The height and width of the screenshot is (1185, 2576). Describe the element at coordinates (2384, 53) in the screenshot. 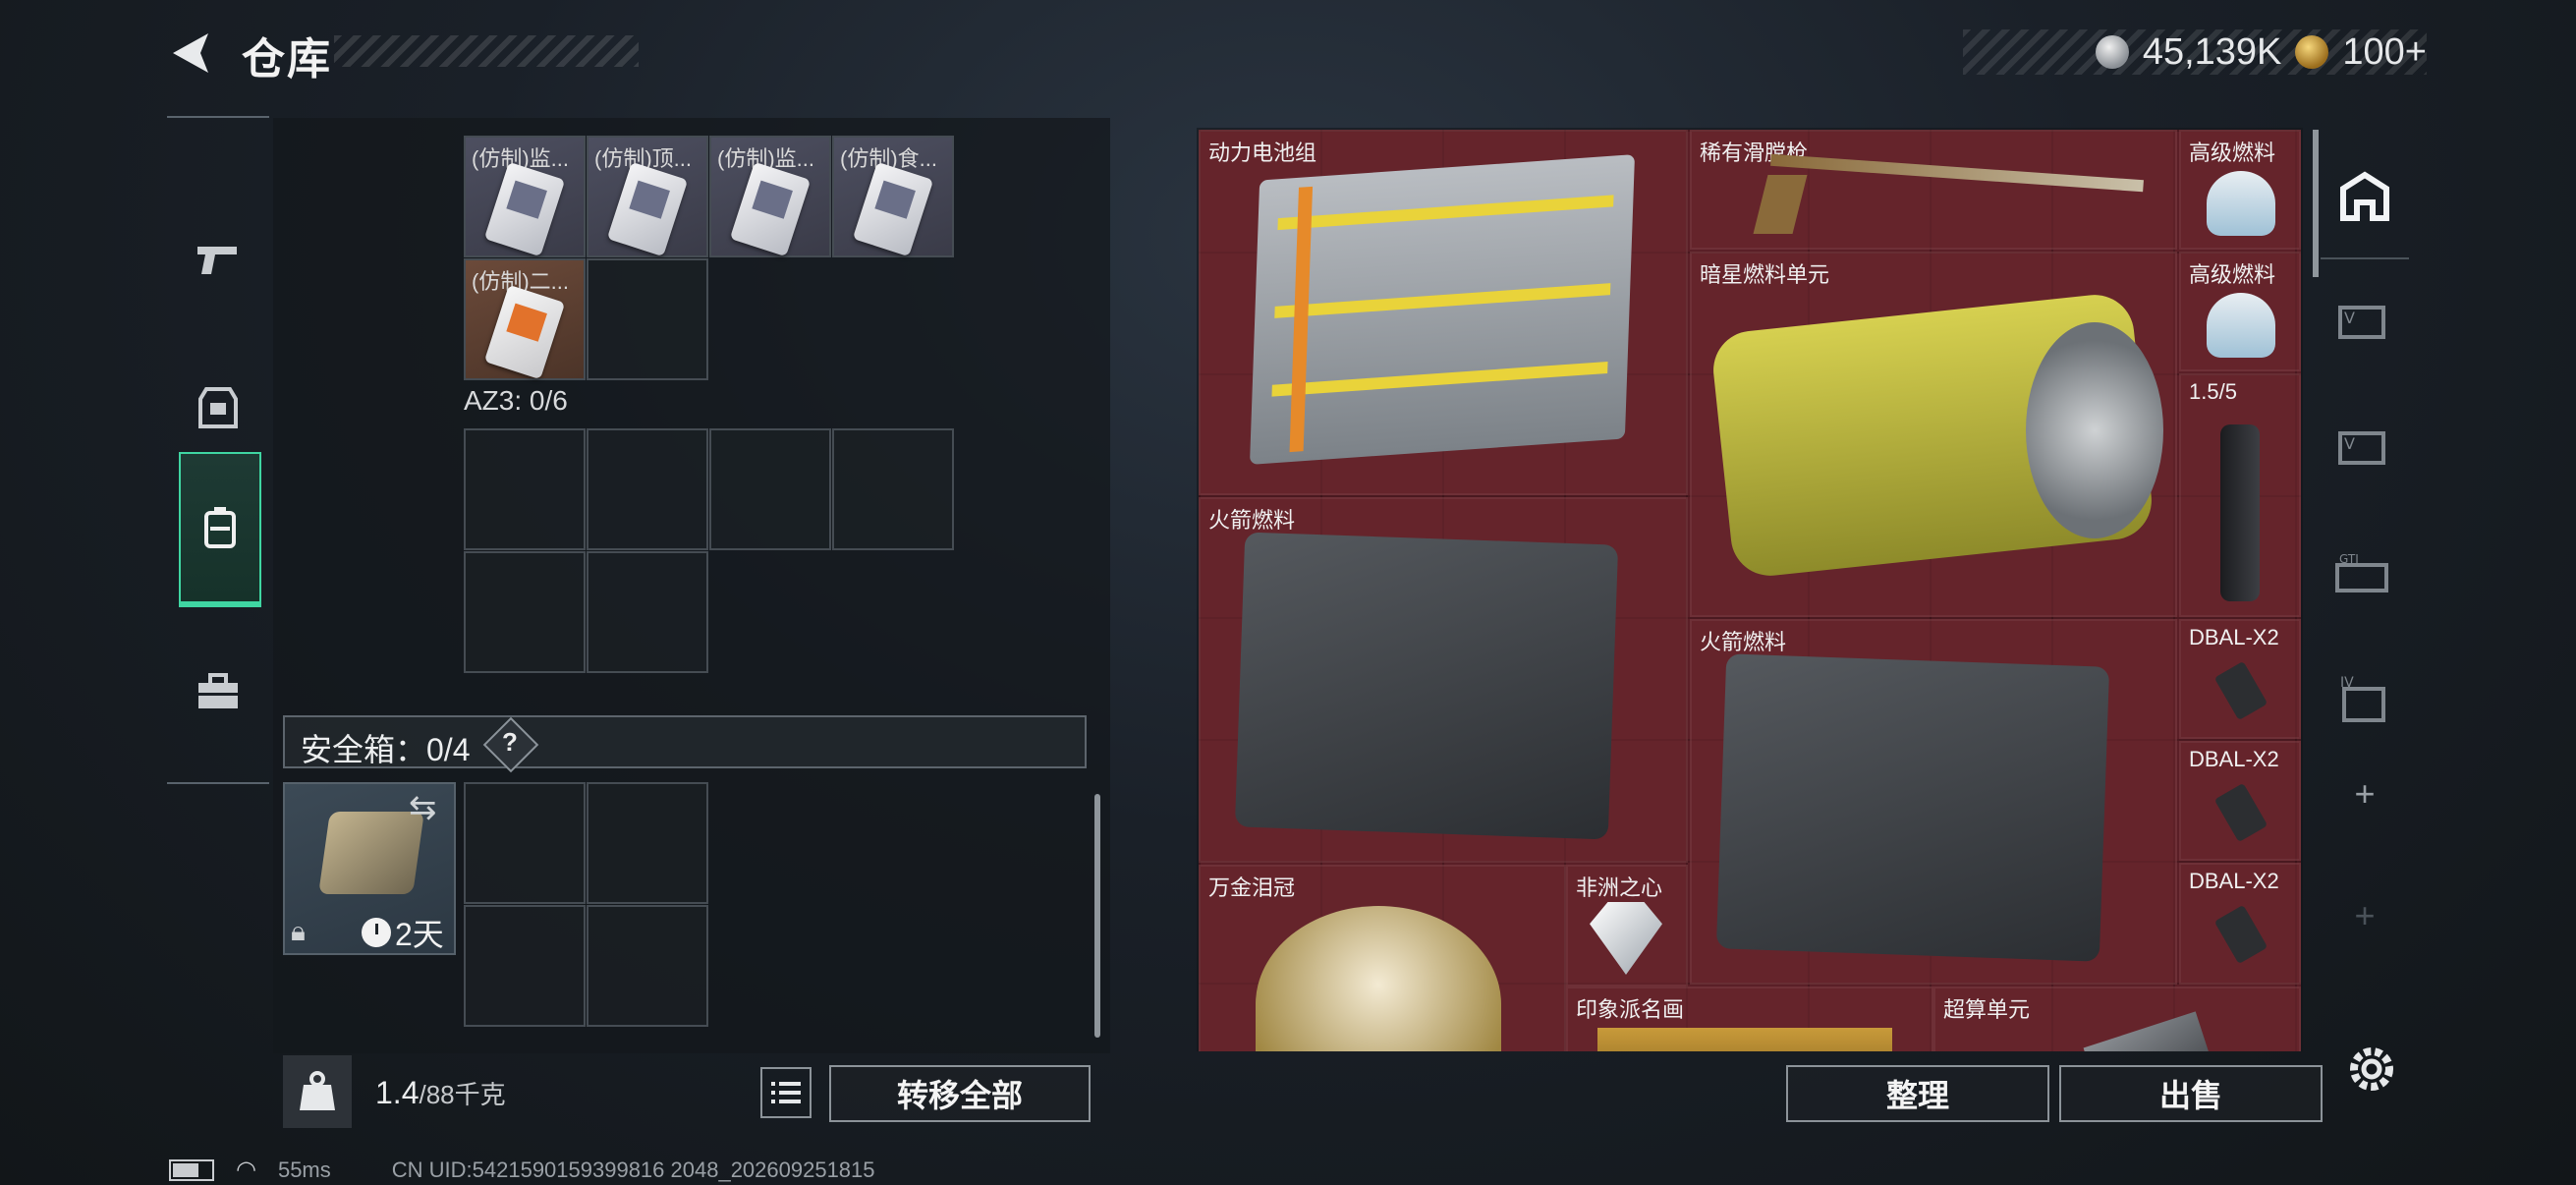

I see `gold-amount: 100+` at that location.